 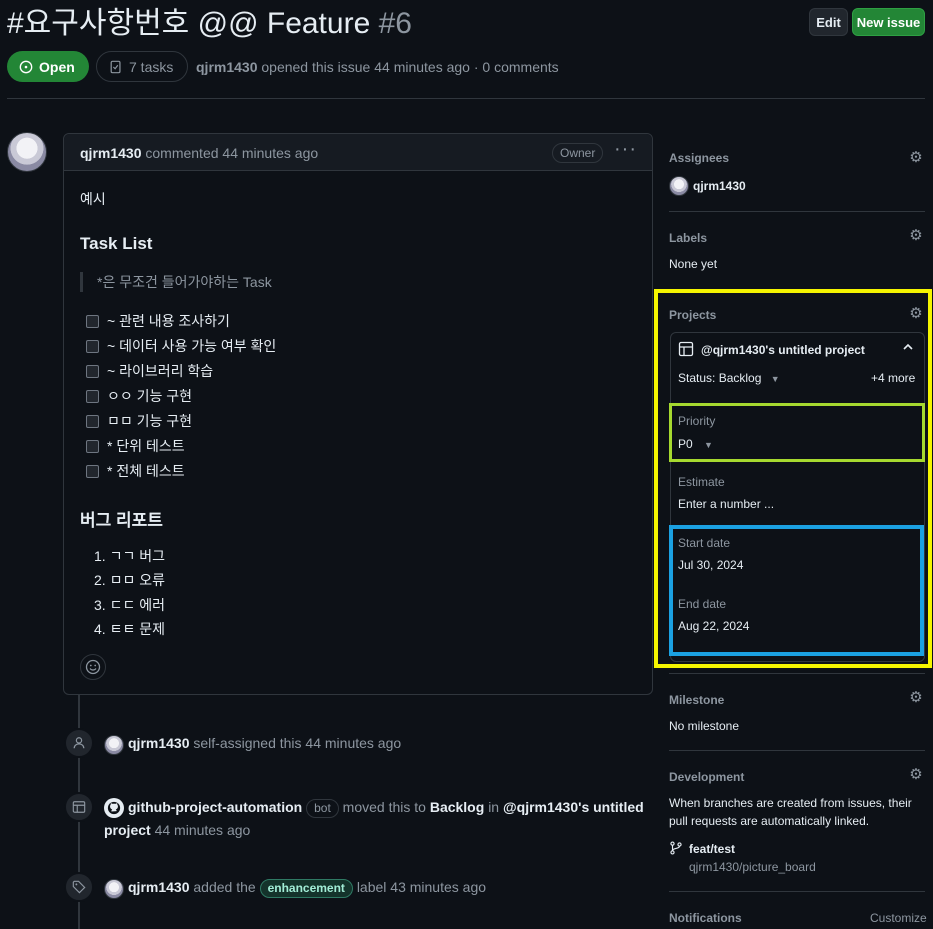 What do you see at coordinates (704, 726) in the screenshot?
I see `milestone-value: No milestone` at bounding box center [704, 726].